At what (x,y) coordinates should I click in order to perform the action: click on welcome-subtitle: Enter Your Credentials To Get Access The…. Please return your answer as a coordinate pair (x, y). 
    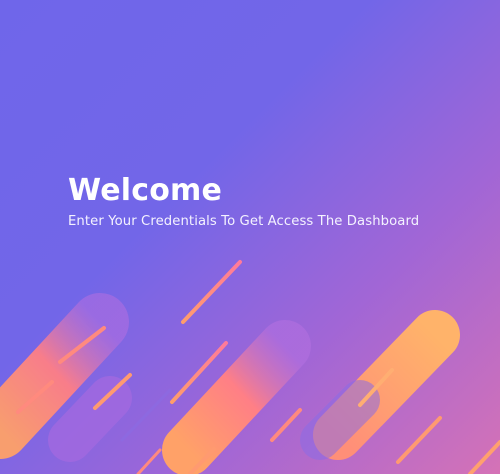
    Looking at the image, I should click on (244, 221).